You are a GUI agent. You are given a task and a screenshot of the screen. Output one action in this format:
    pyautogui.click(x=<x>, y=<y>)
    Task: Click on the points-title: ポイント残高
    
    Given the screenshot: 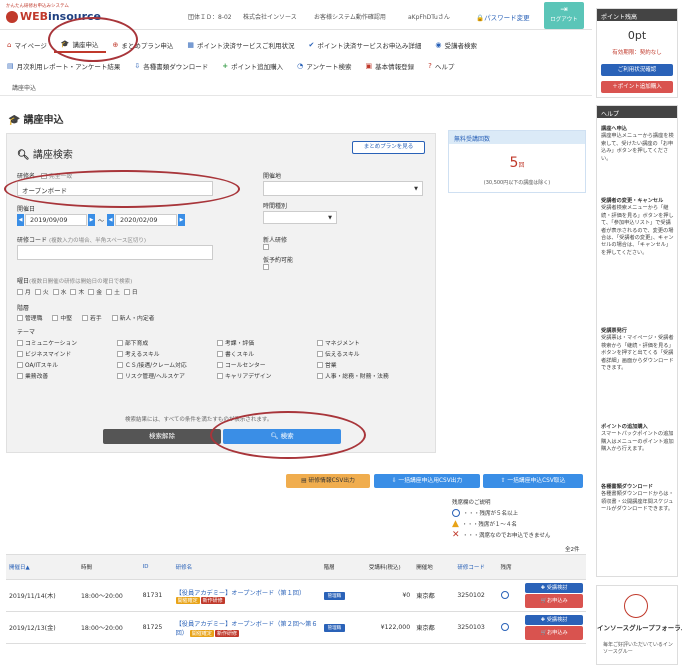 What is the action you would take?
    pyautogui.click(x=637, y=15)
    